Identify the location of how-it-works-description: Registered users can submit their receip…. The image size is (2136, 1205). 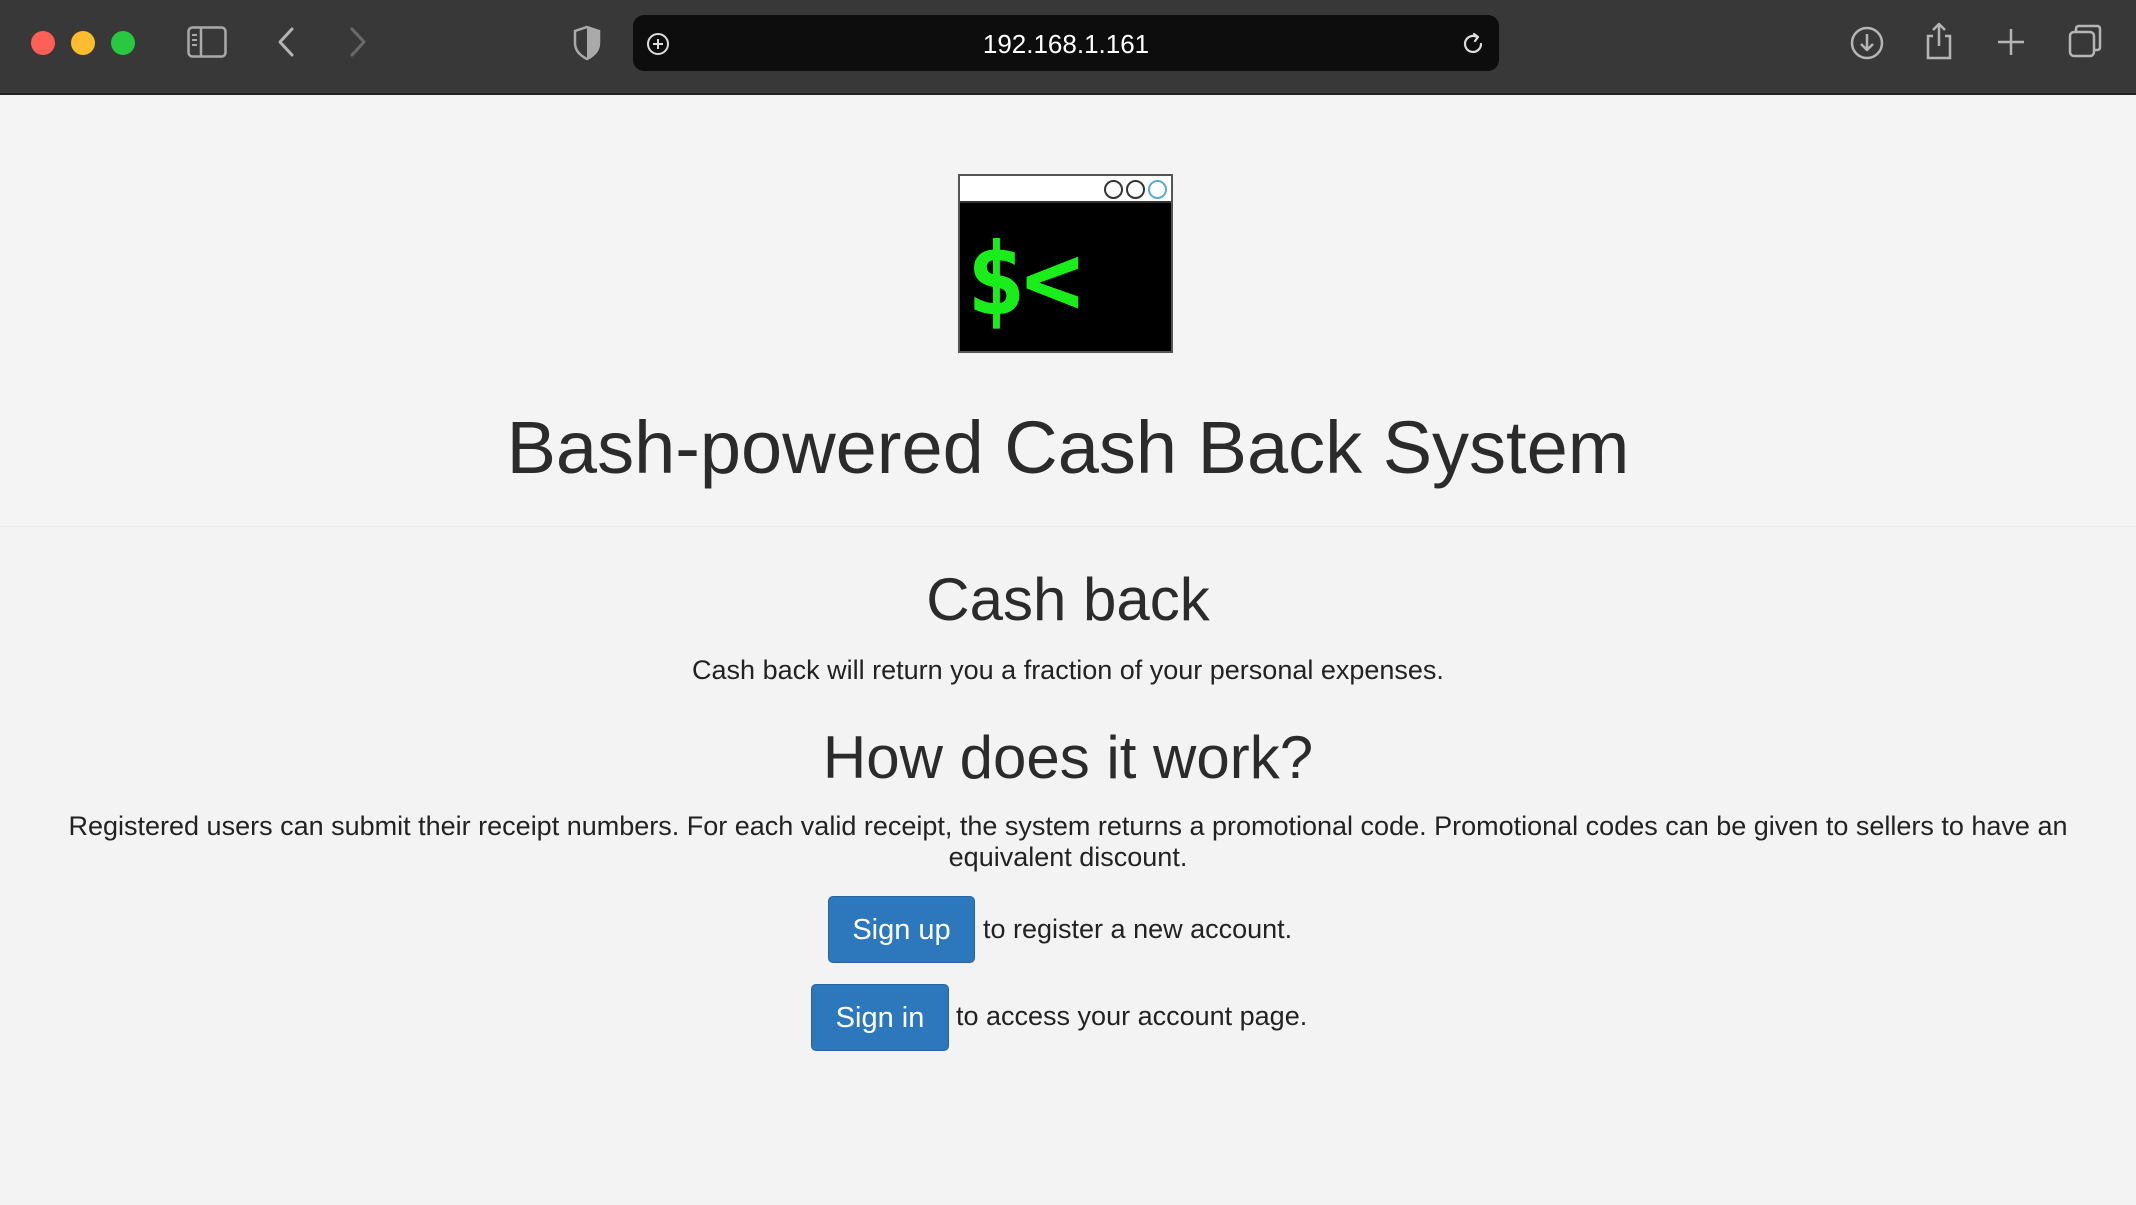
(1068, 841).